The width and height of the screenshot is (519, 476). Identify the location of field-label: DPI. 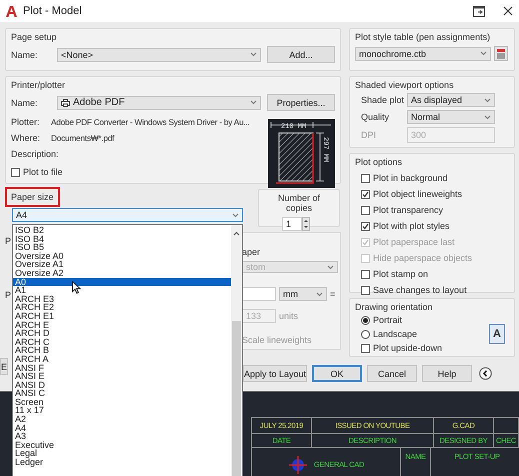
(369, 135).